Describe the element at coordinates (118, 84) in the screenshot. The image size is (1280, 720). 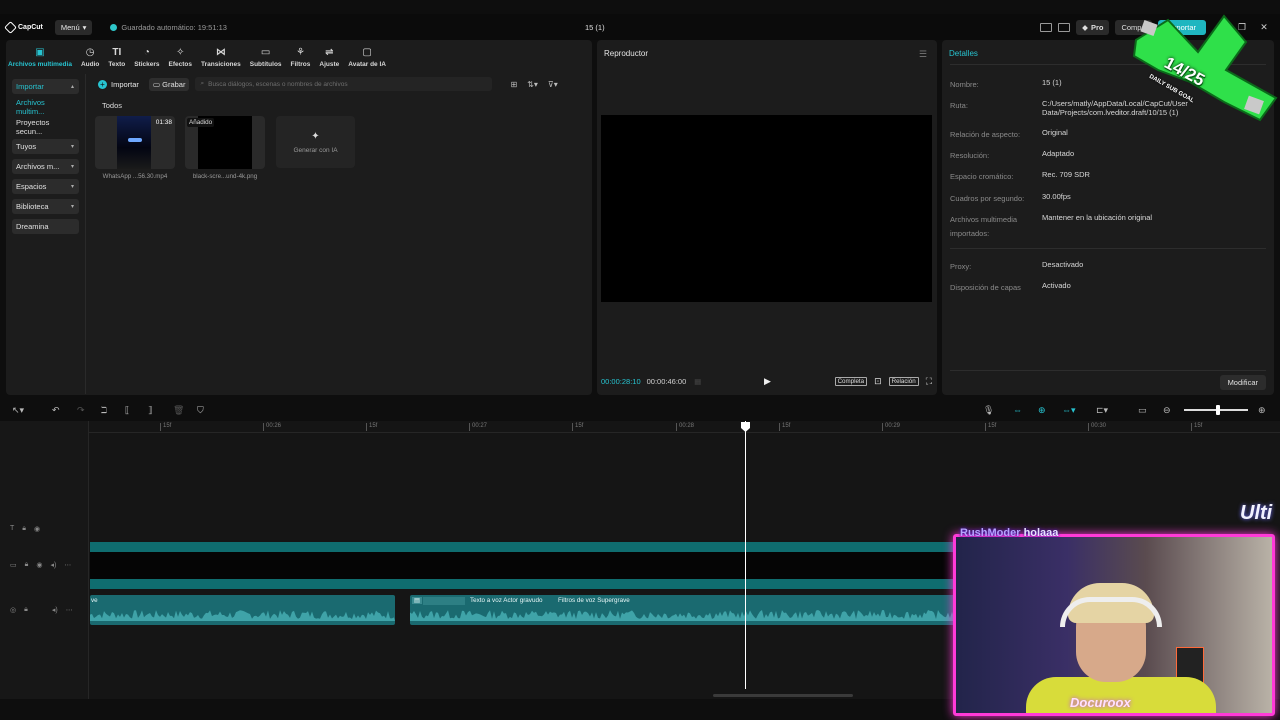
I see `import-button: + Importar` at that location.